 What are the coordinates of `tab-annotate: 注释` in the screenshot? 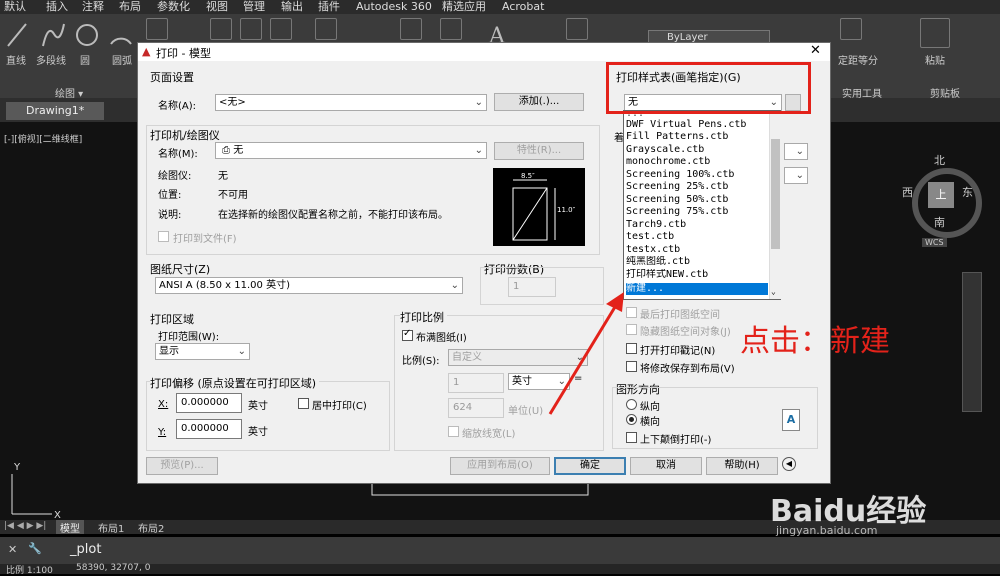 It's located at (93, 7).